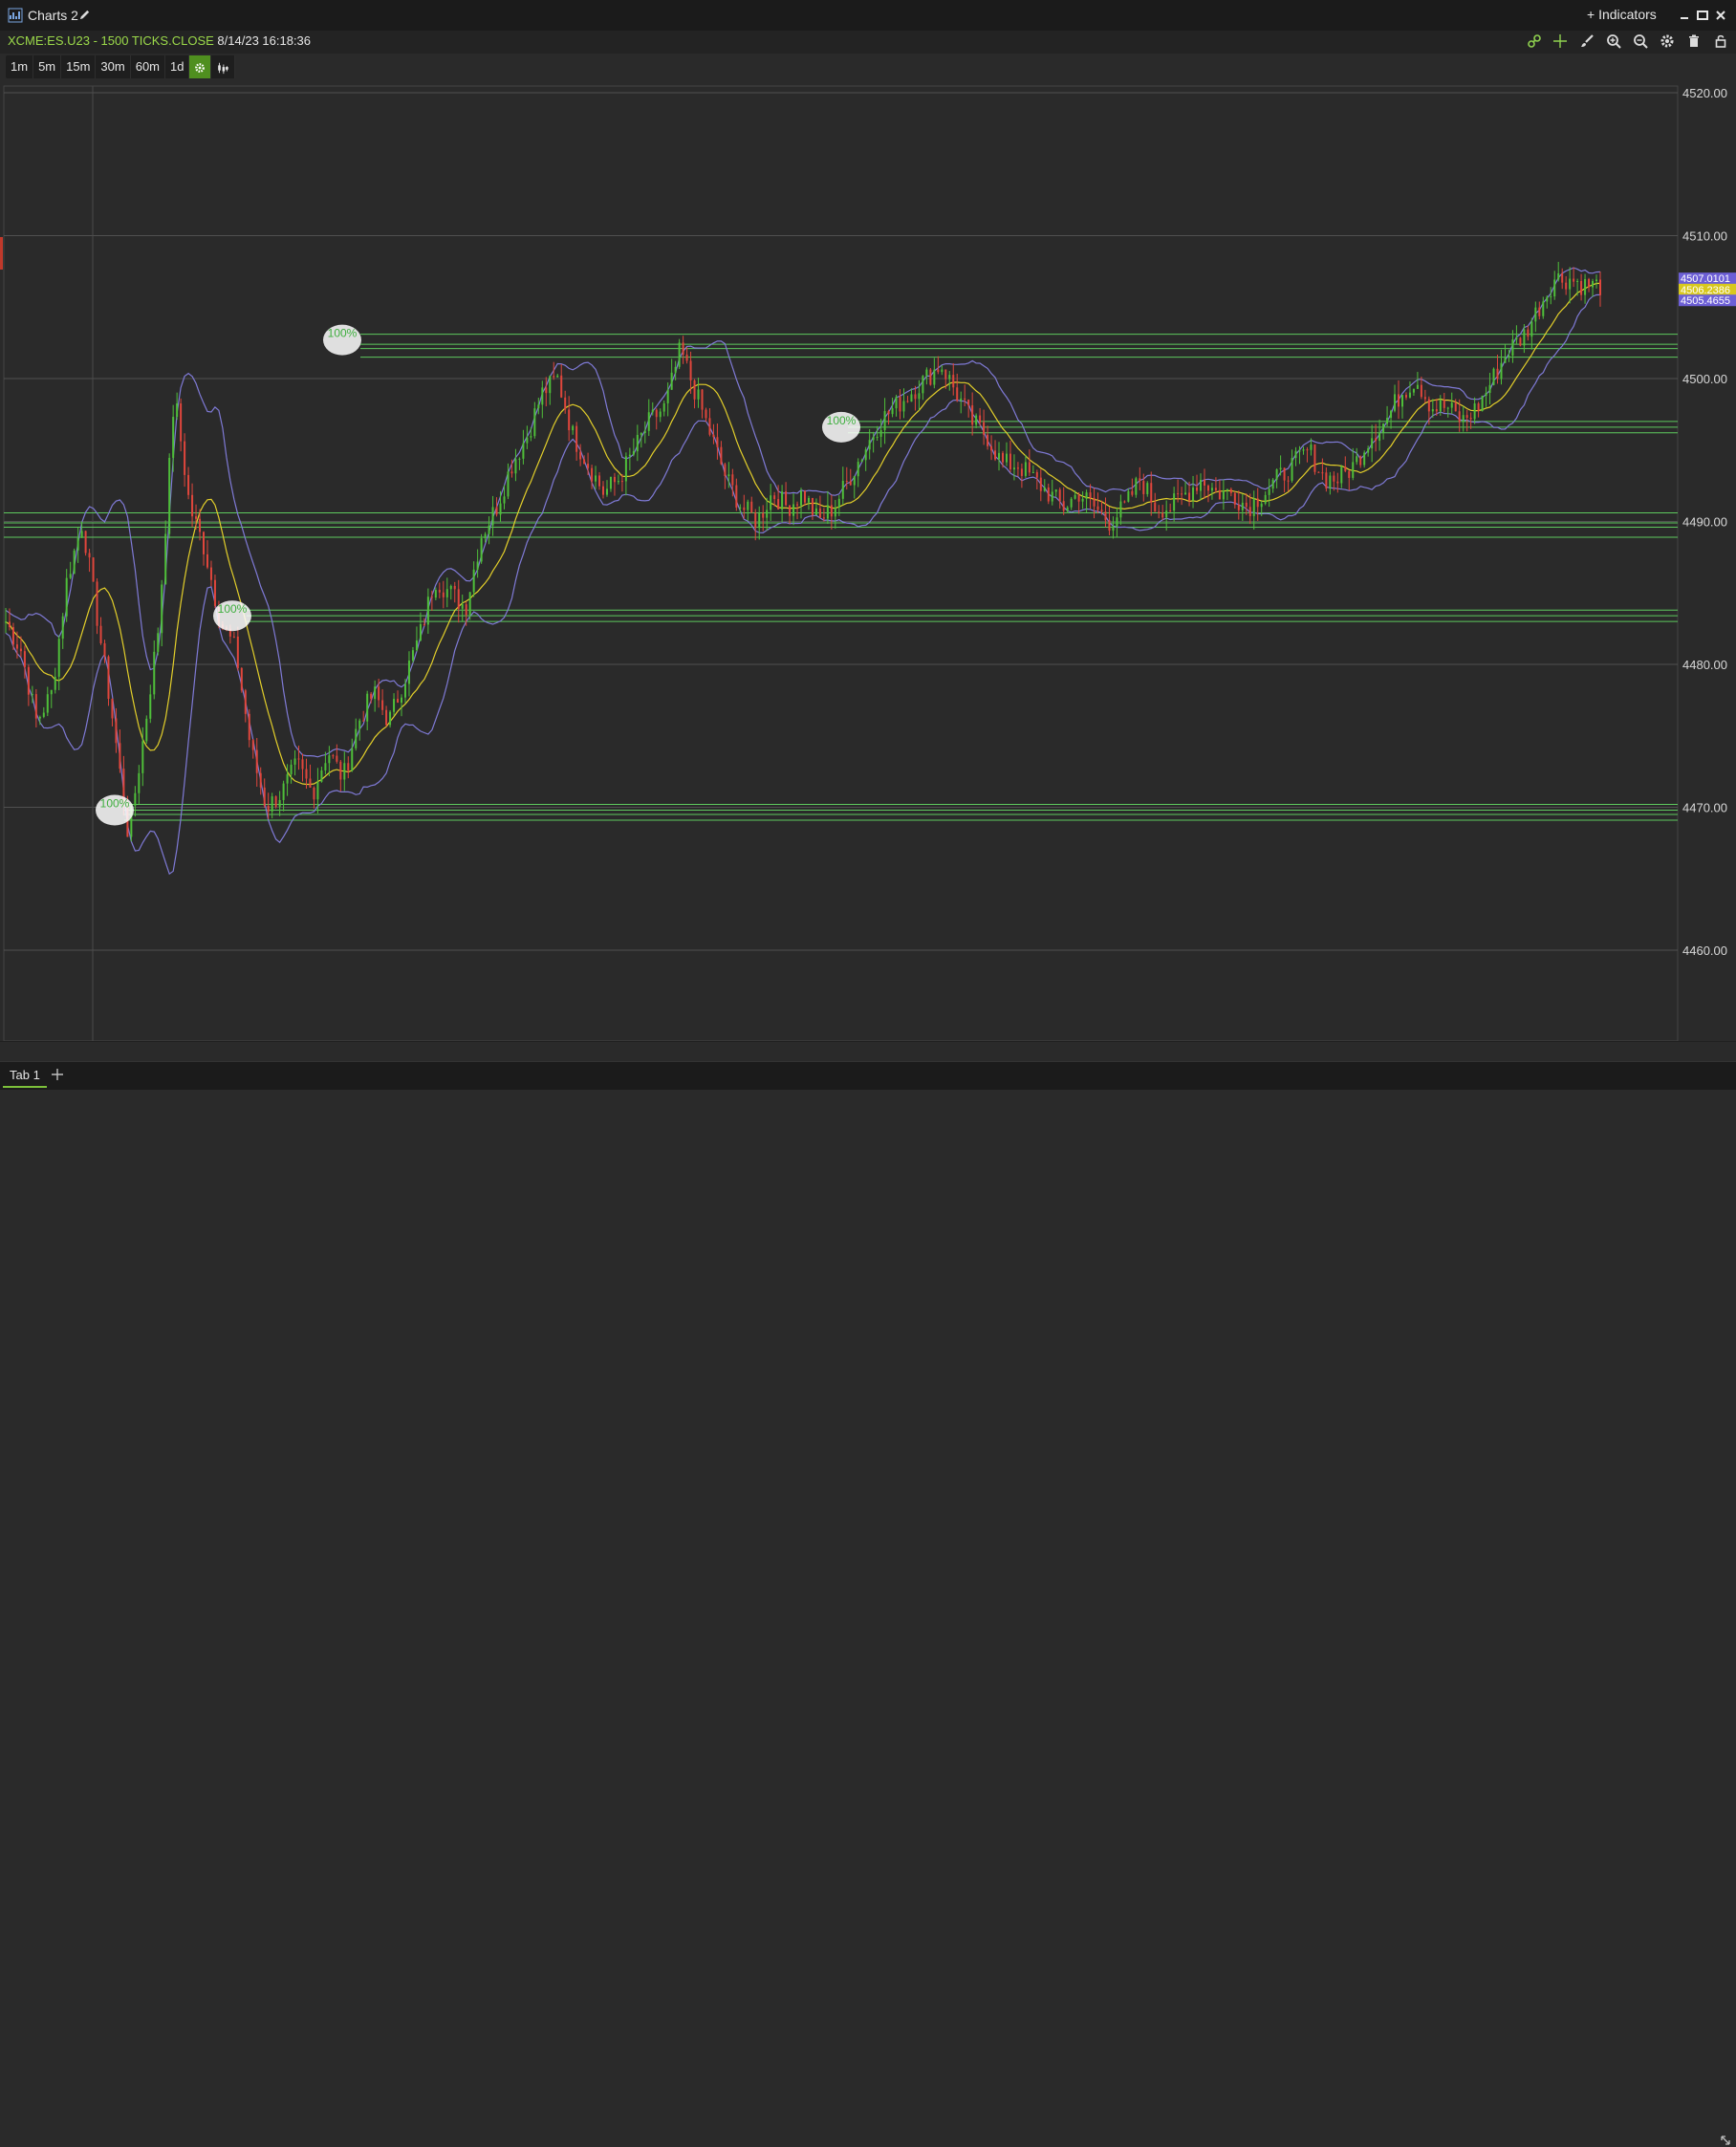 This screenshot has height=2147, width=1736. What do you see at coordinates (1720, 41) in the screenshot?
I see `lock-icon` at bounding box center [1720, 41].